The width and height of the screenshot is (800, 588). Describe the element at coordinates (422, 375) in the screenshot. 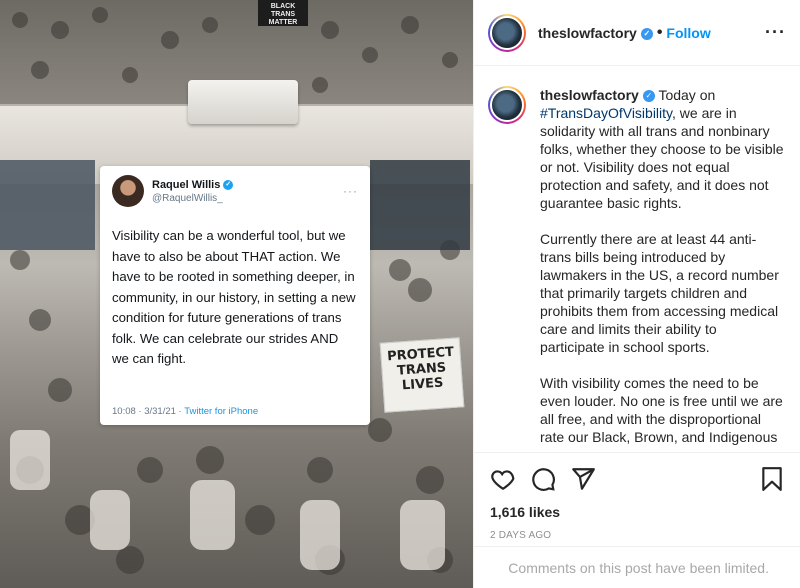

I see `protest-sign: PROTECT TRANS LIVES` at that location.